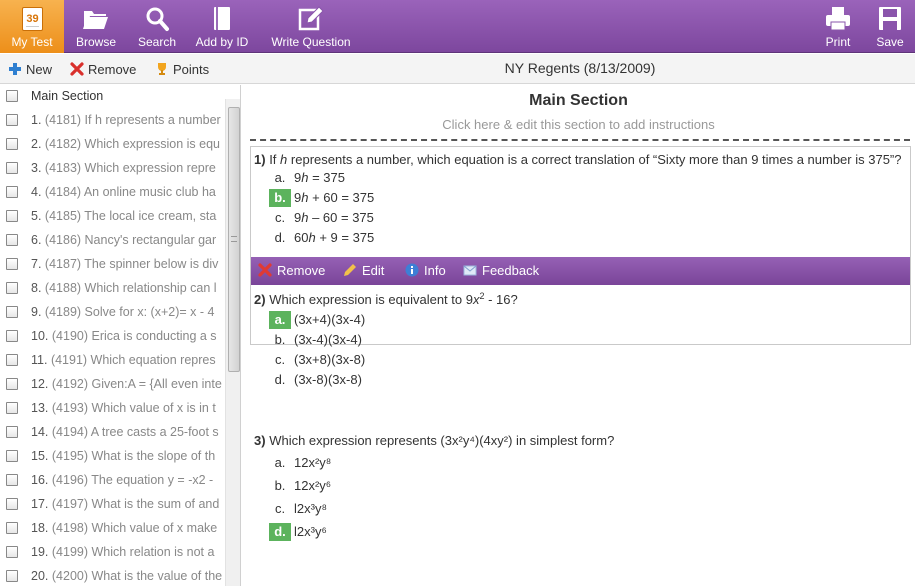 The height and width of the screenshot is (586, 915). I want to click on answer-rest: + 60 = 375, so click(341, 197).